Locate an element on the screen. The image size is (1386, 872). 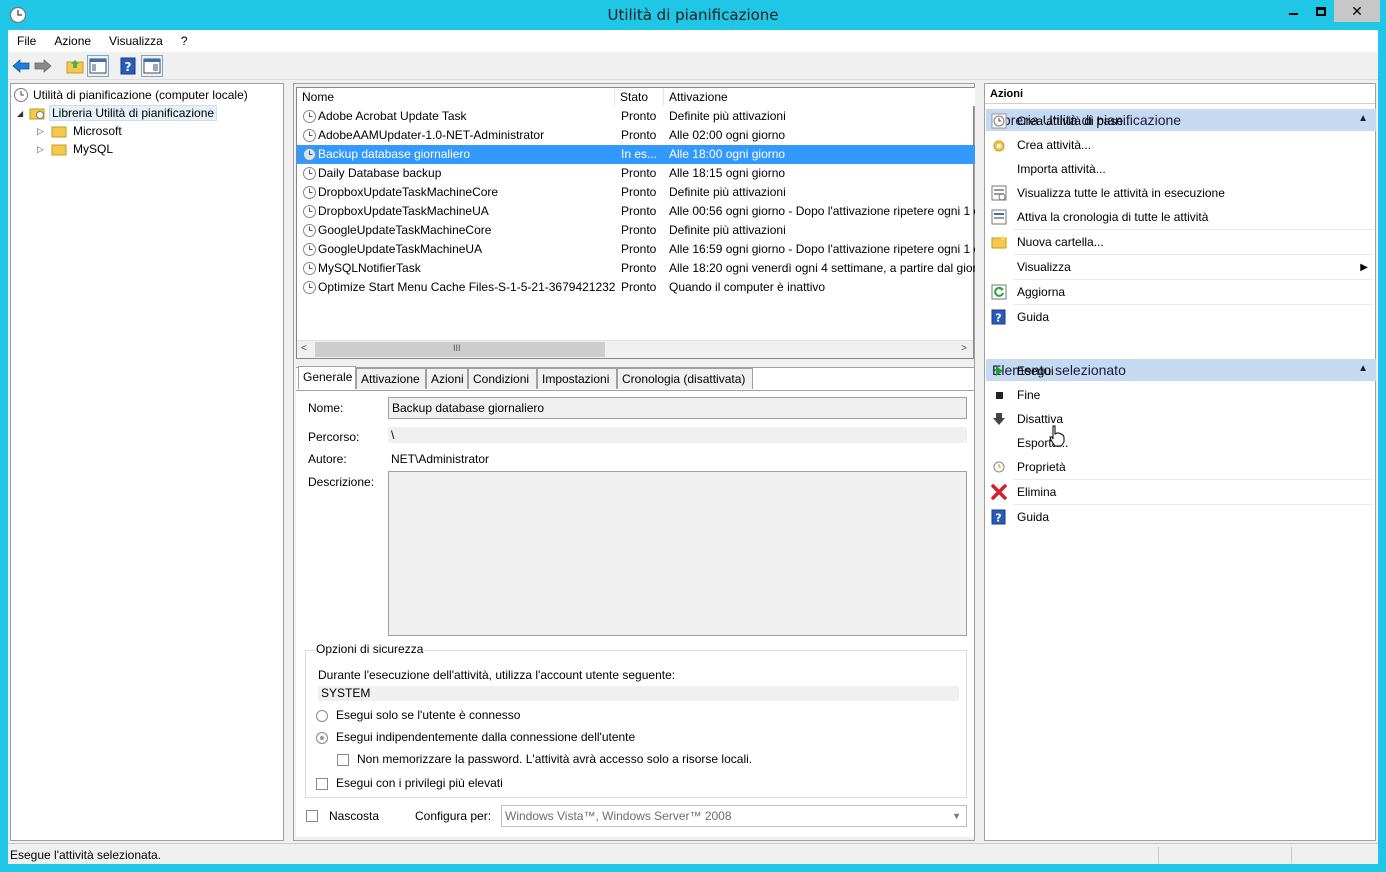
task-trigger: Alle 18:00 ogni giorno is located at coordinates (727, 154).